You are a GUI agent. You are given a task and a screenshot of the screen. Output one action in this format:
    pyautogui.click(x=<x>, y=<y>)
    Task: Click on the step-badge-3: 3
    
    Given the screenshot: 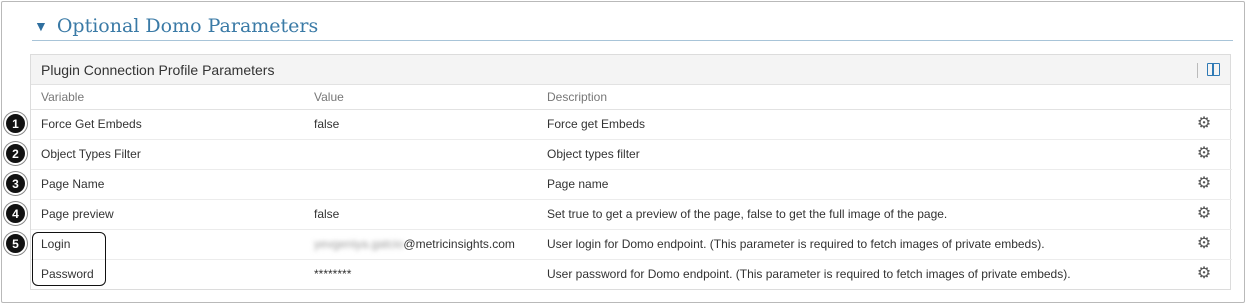 What is the action you would take?
    pyautogui.click(x=15, y=183)
    